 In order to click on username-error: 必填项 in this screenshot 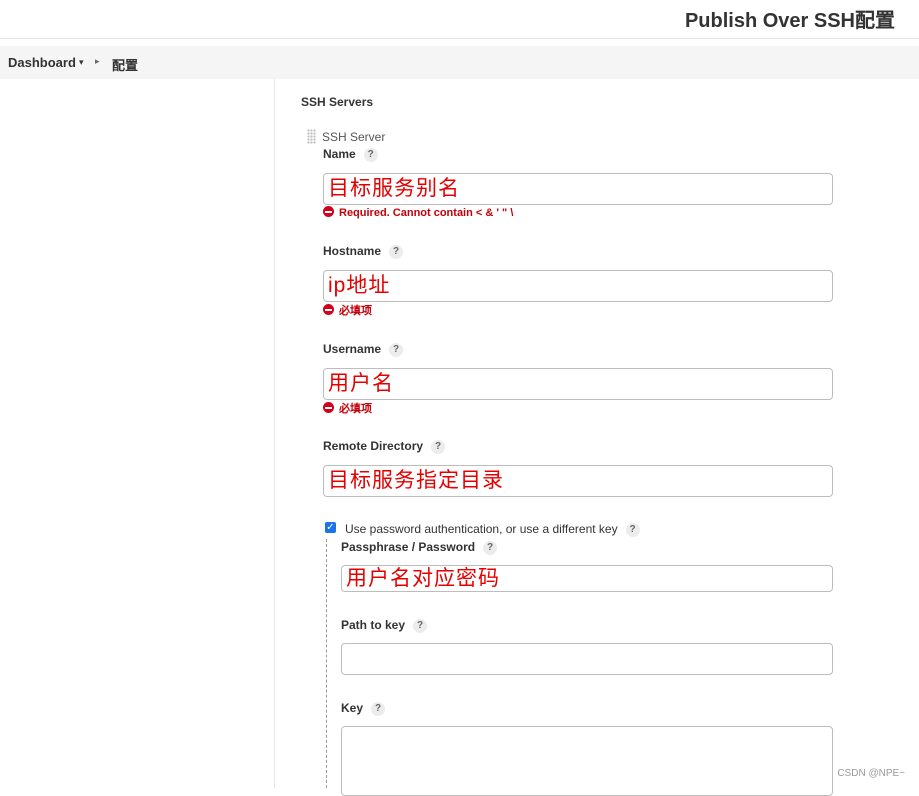, I will do `click(347, 408)`.